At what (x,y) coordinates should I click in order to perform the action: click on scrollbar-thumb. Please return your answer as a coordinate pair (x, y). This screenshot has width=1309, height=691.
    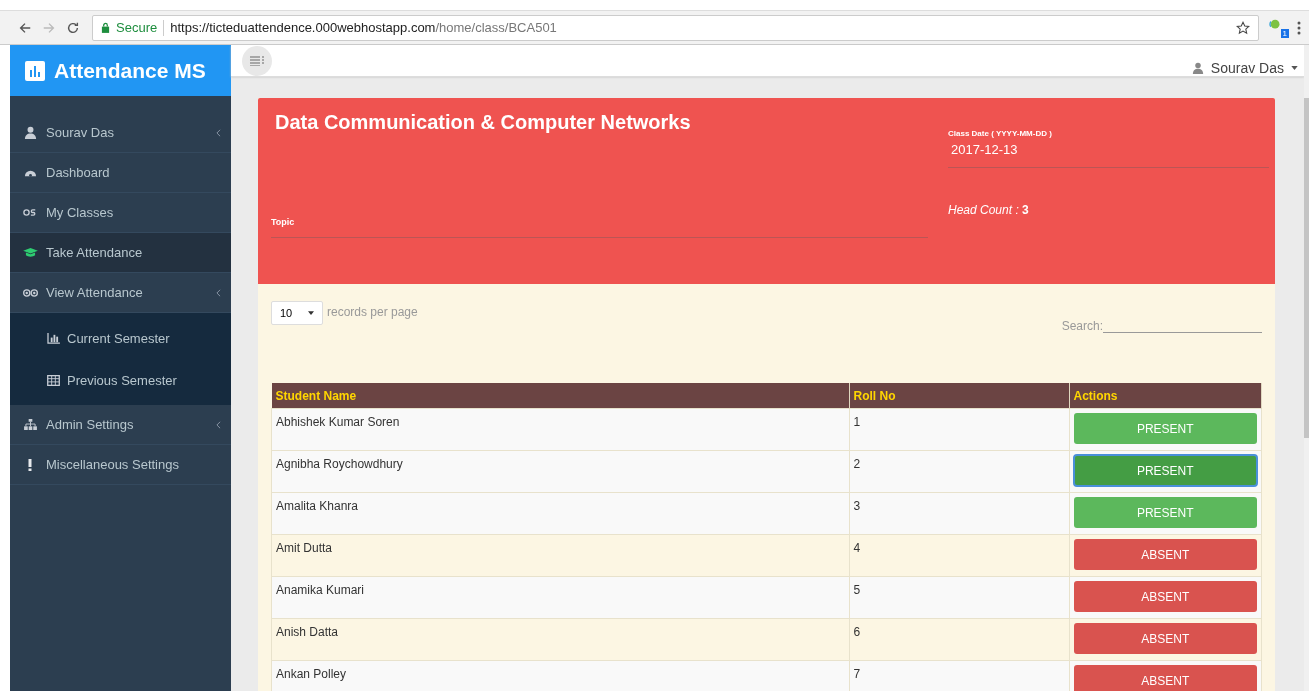
    Looking at the image, I should click on (1306, 268).